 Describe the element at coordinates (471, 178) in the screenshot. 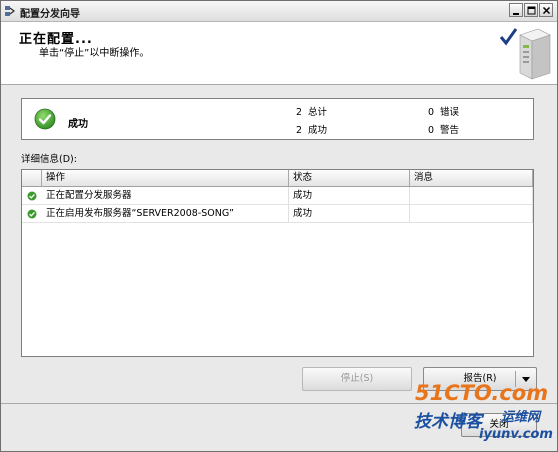

I see `column-header-message: 消息` at that location.